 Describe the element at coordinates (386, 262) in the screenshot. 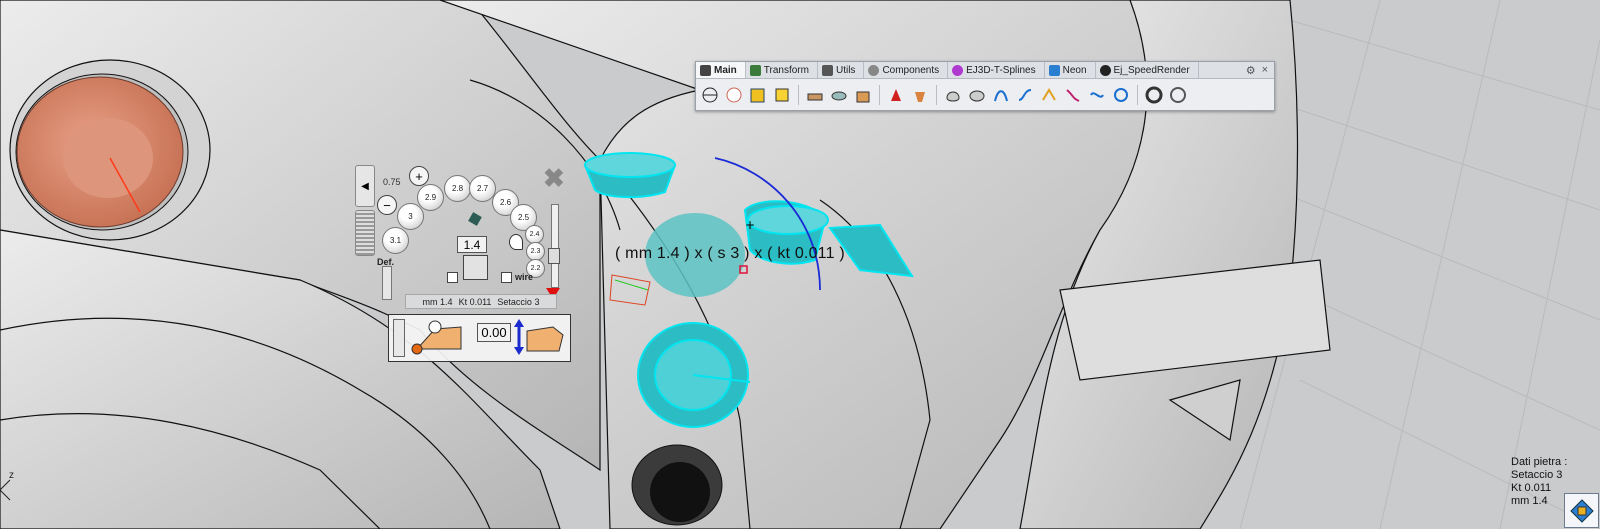

I see `def-label: Def.` at that location.